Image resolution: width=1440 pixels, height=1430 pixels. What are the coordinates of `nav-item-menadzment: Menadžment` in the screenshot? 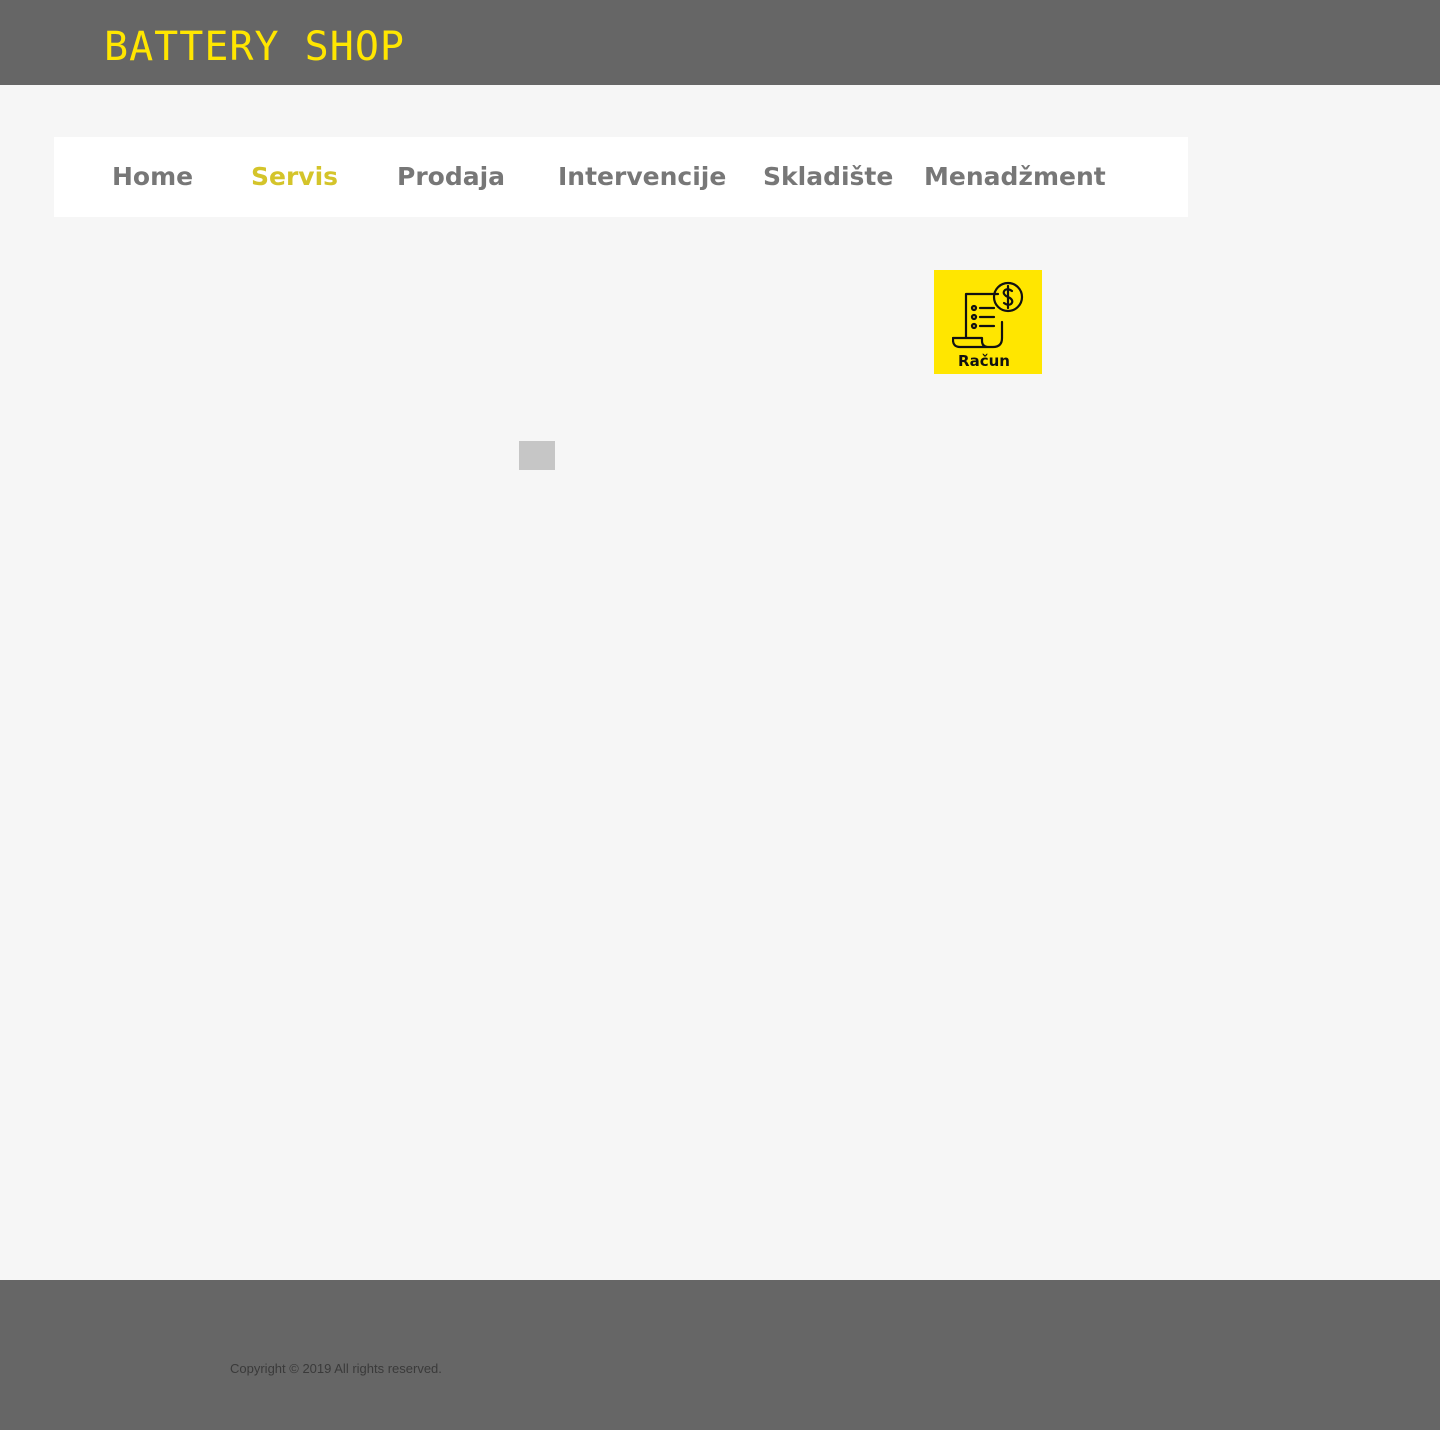 It's located at (1015, 177).